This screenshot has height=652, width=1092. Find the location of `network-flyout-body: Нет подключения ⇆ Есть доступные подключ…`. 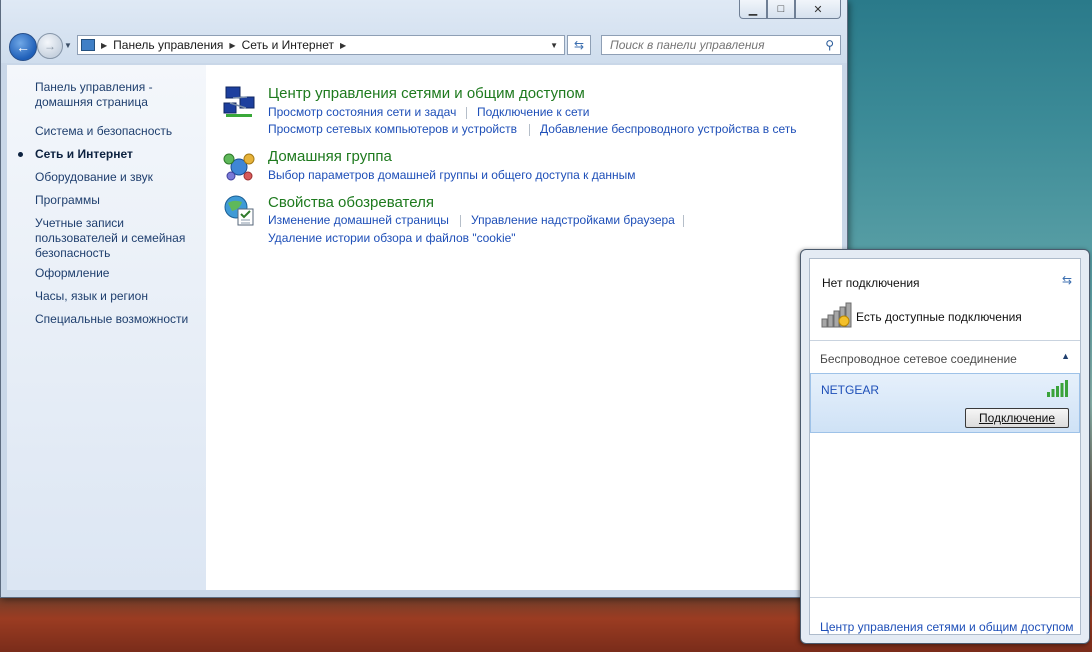

network-flyout-body: Нет подключения ⇆ Есть доступные подключ… is located at coordinates (945, 446).